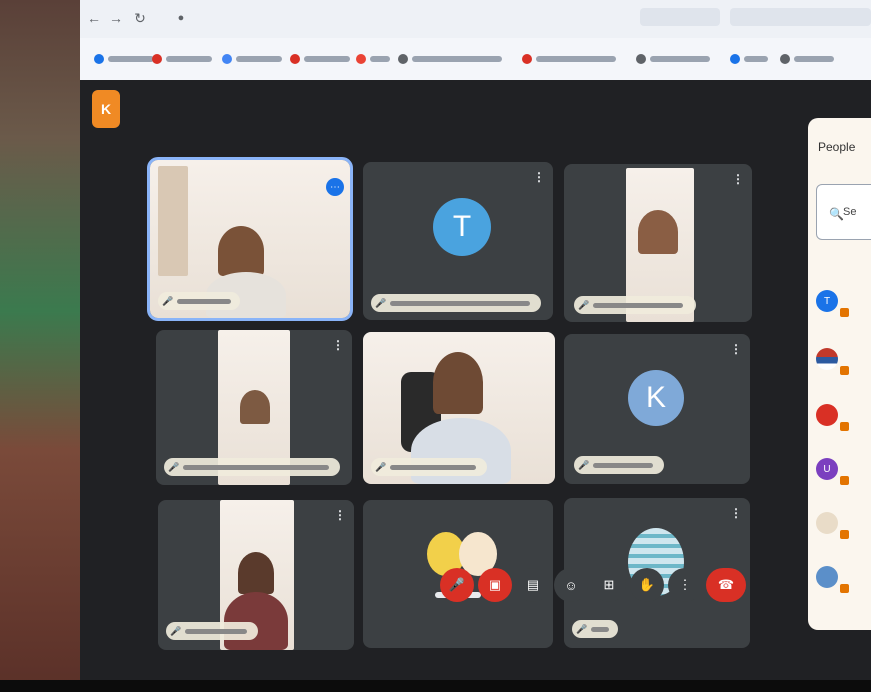 The width and height of the screenshot is (871, 692). What do you see at coordinates (140, 18) in the screenshot?
I see `reload-icon: ↻` at bounding box center [140, 18].